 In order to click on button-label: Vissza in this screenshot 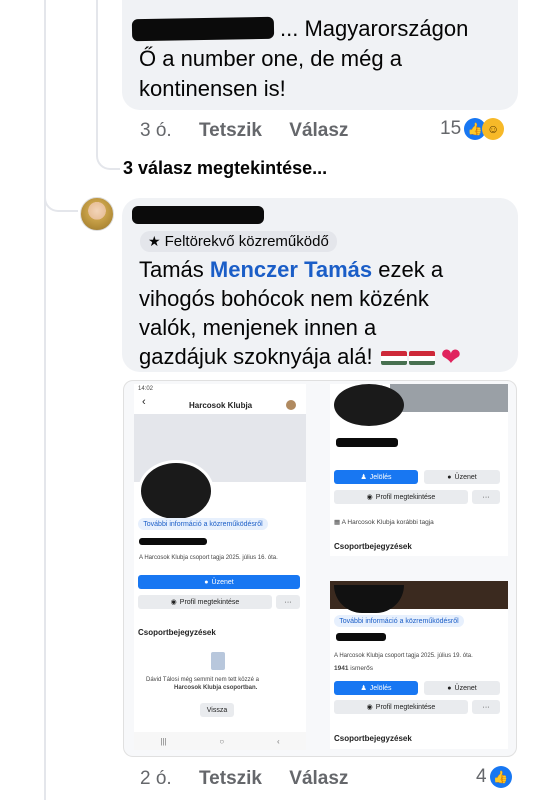, I will do `click(217, 710)`.